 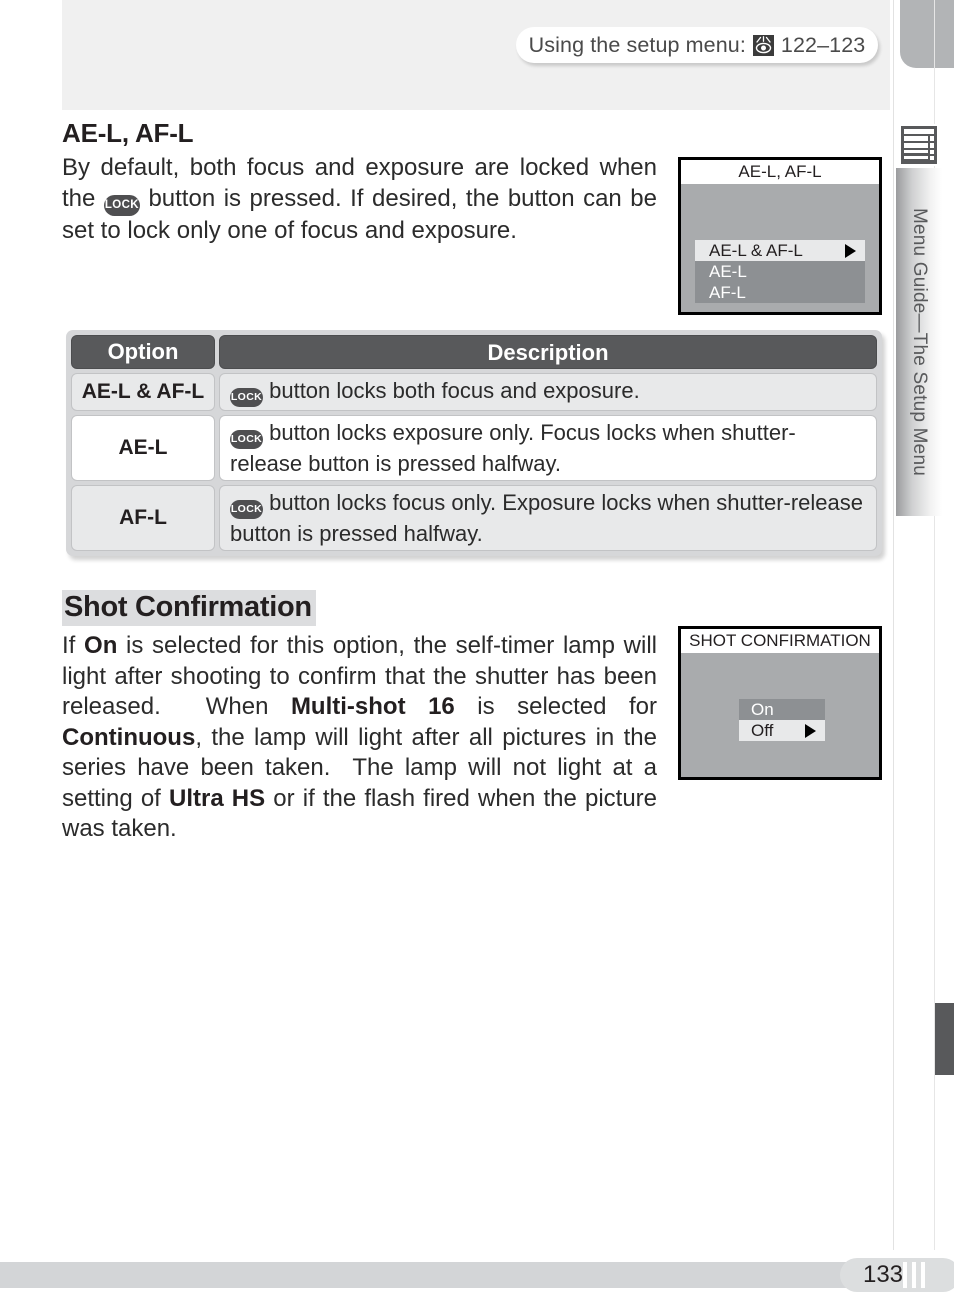 What do you see at coordinates (143, 448) in the screenshot?
I see `table-cell-option: AE-L` at bounding box center [143, 448].